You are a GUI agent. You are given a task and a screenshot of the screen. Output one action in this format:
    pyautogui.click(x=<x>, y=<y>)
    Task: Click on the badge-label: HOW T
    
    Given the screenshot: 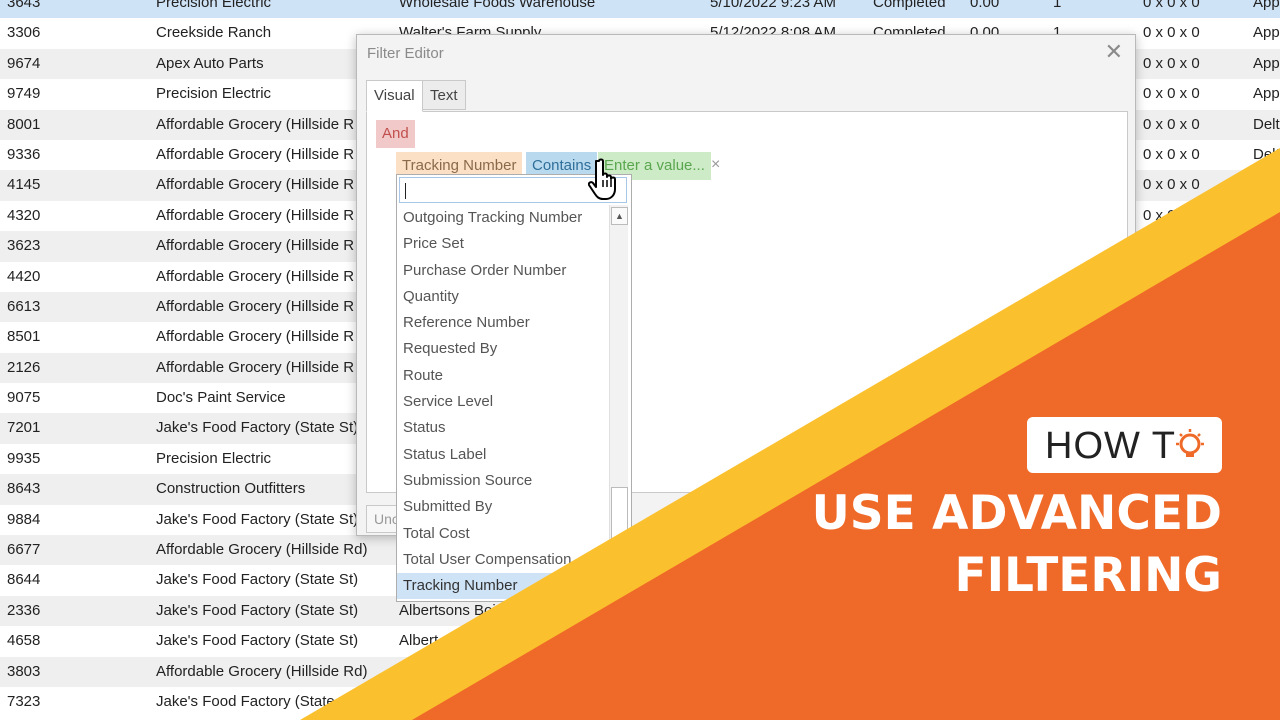 What is the action you would take?
    pyautogui.click(x=1110, y=446)
    